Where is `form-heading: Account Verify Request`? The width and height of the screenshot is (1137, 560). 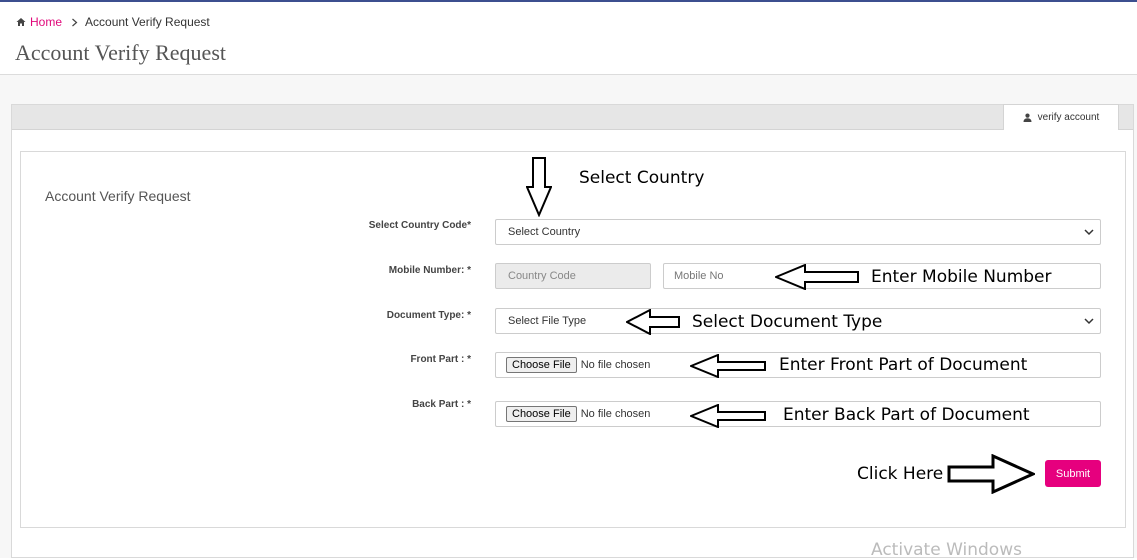
form-heading: Account Verify Request is located at coordinates (118, 196).